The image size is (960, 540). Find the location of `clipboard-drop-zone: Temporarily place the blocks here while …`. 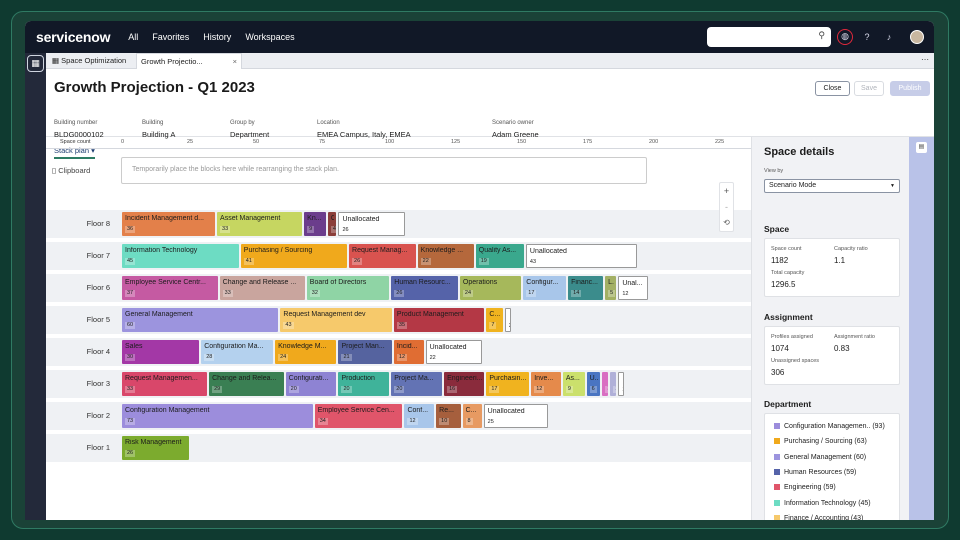

clipboard-drop-zone: Temporarily place the blocks here while … is located at coordinates (384, 170).